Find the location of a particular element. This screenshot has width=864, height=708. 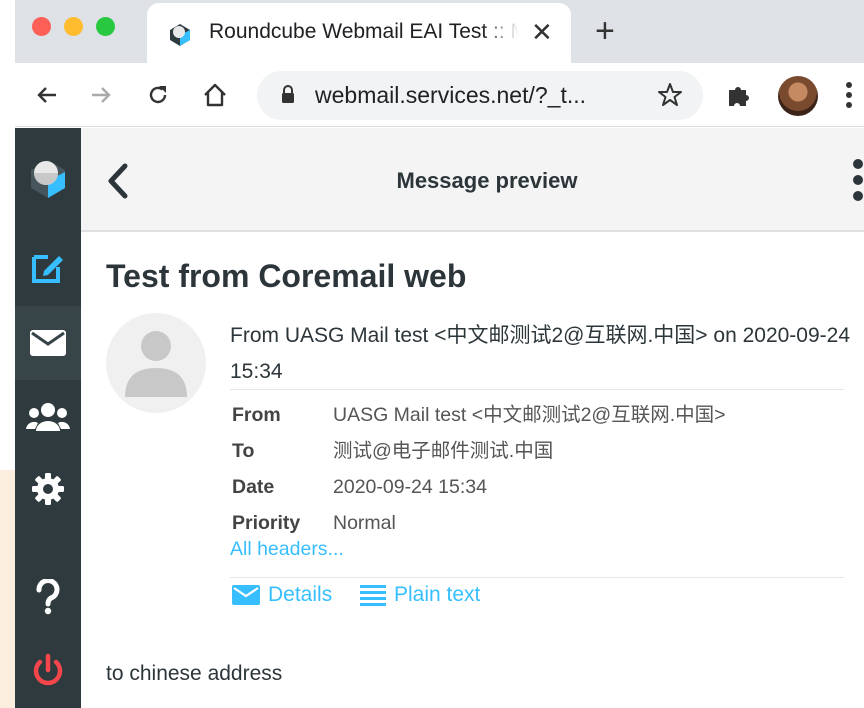

sender-avatar is located at coordinates (156, 363).